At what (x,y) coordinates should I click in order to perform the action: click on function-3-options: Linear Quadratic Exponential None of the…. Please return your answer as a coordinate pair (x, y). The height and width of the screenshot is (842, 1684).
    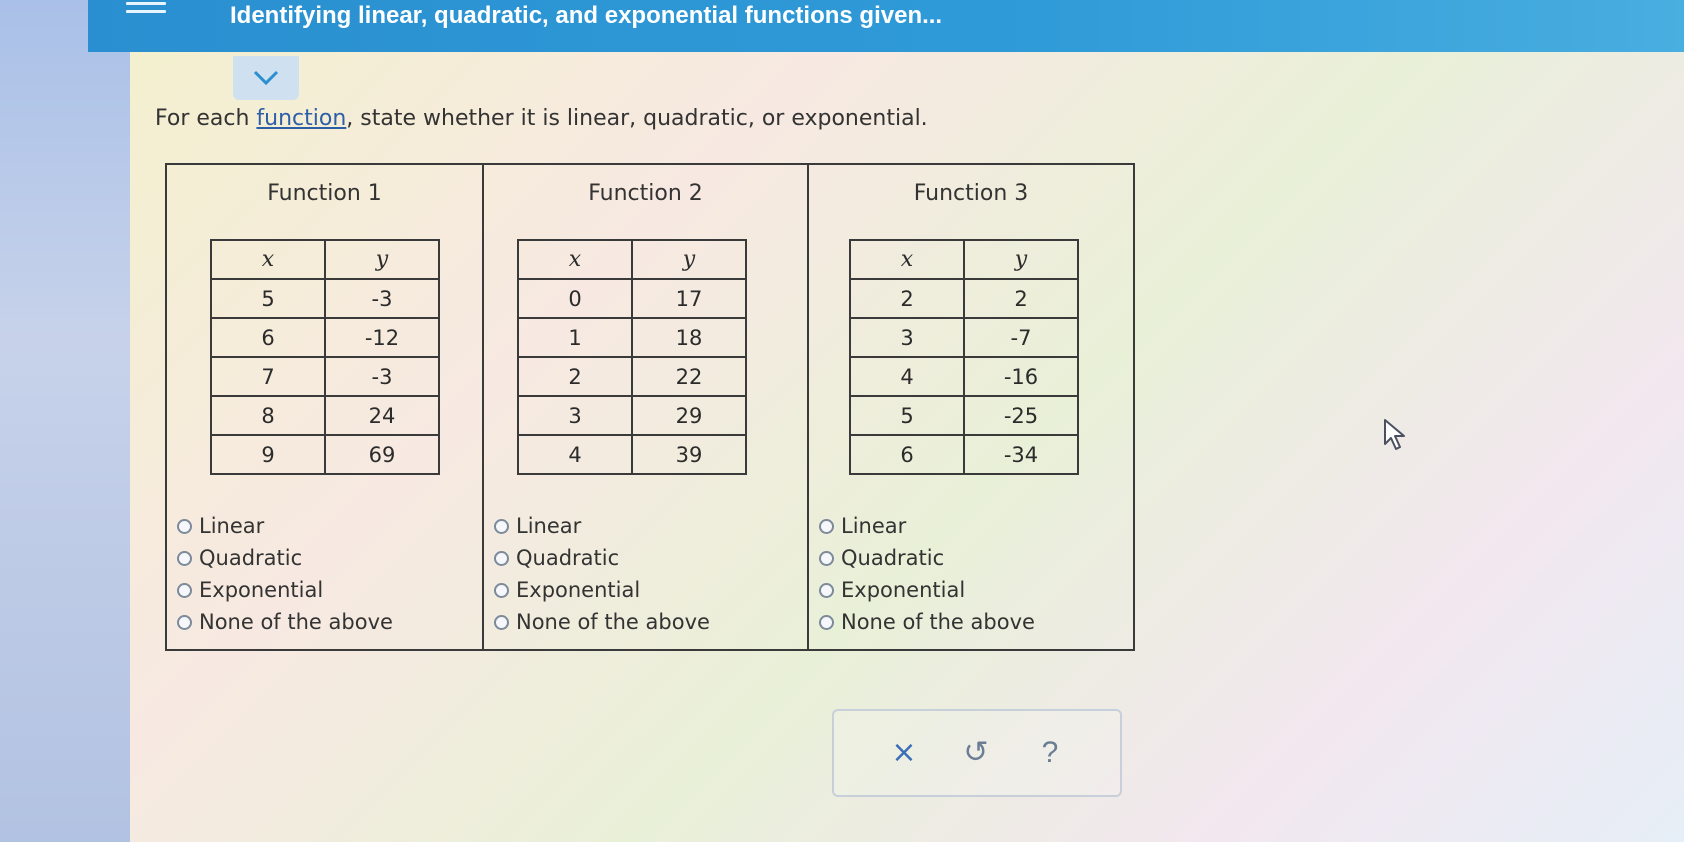
    Looking at the image, I should click on (927, 574).